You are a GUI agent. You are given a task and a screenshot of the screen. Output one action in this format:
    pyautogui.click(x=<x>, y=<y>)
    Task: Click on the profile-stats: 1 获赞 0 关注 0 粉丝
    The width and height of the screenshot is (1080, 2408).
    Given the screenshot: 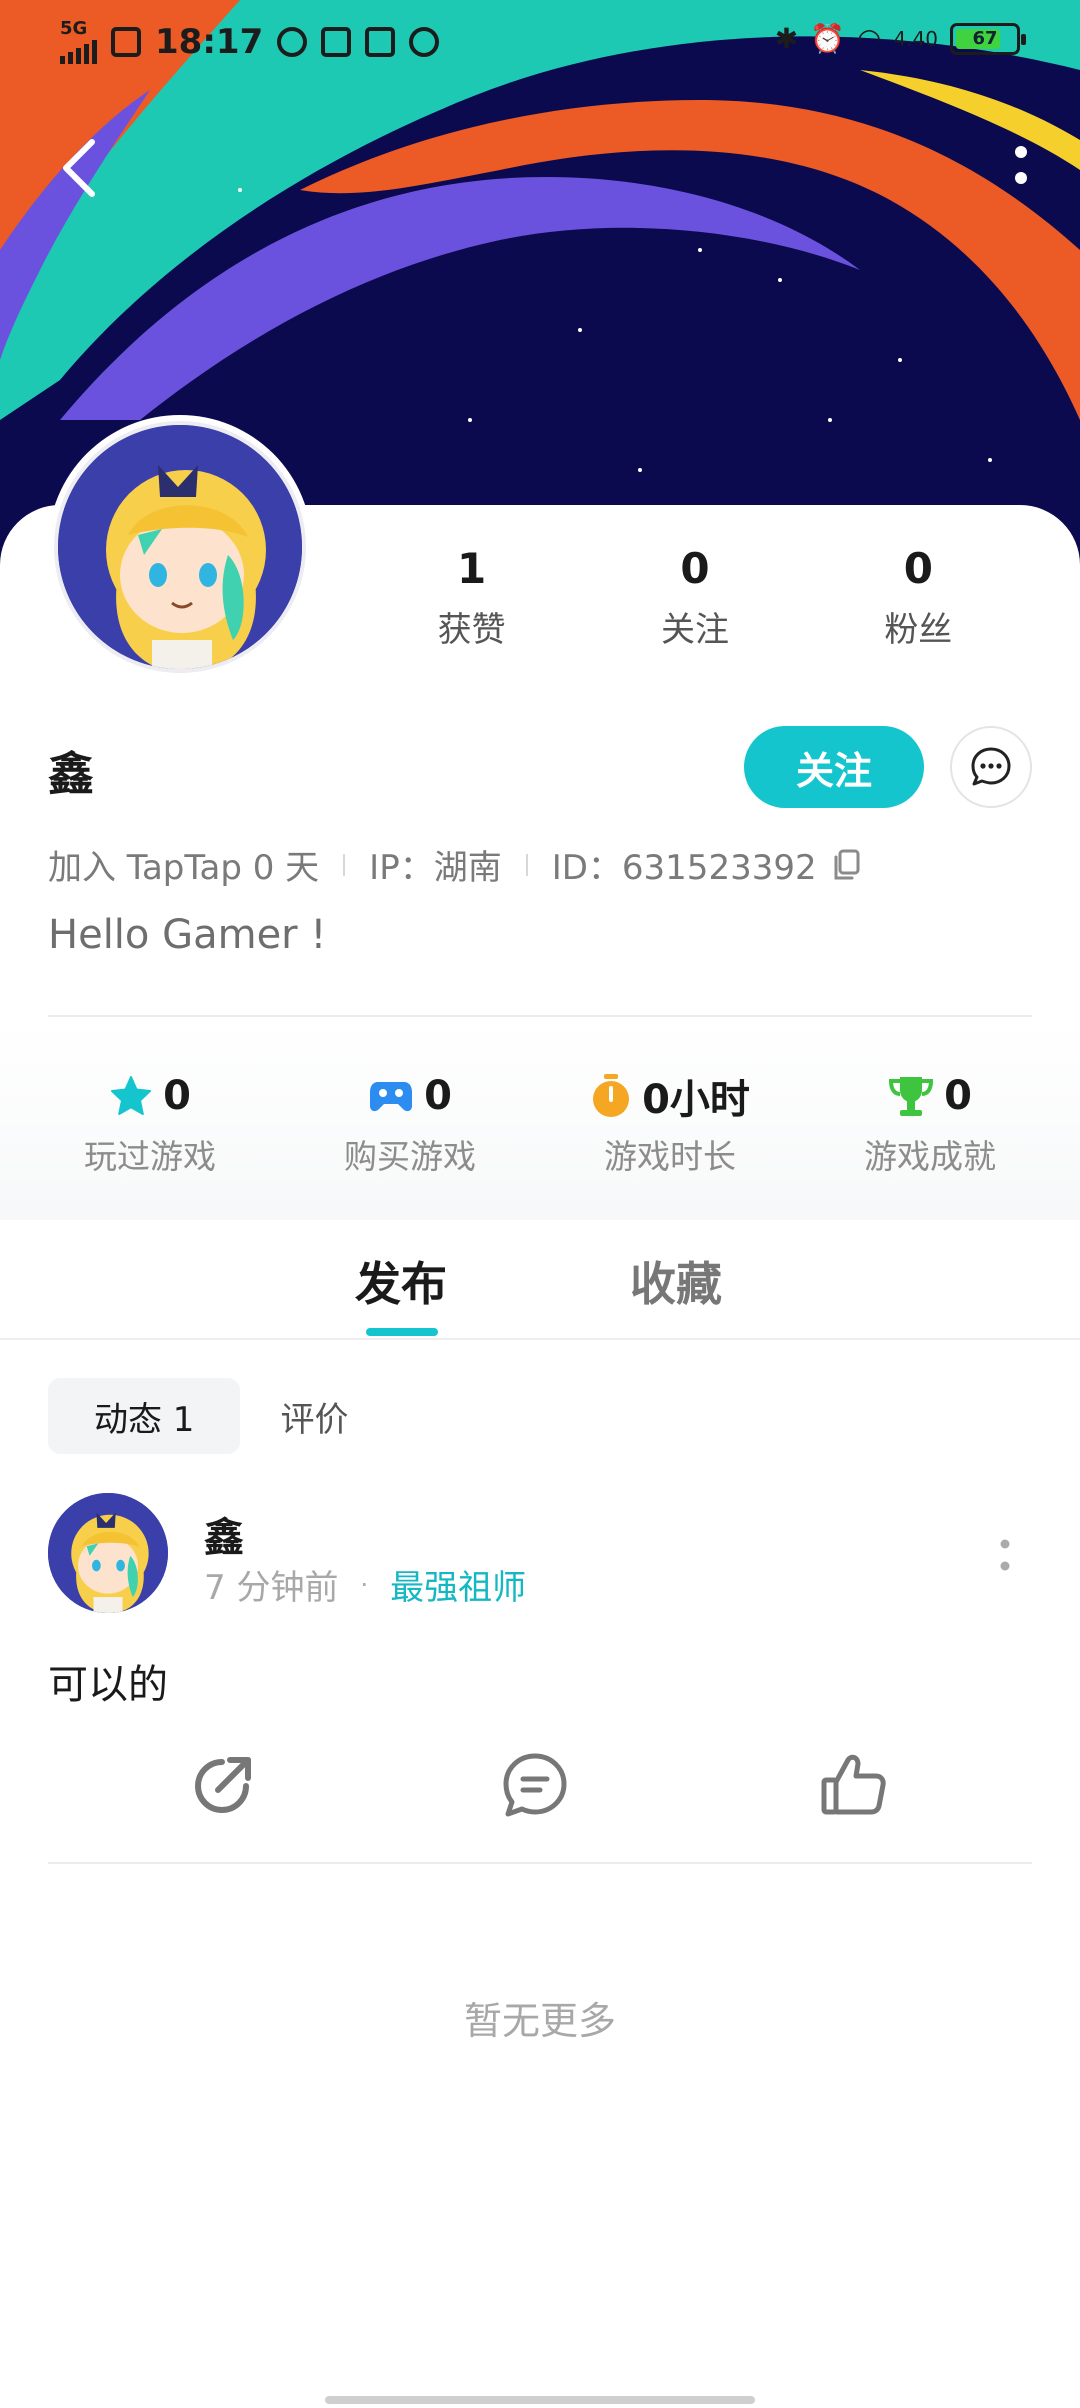 What is the action you would take?
    pyautogui.click(x=695, y=595)
    